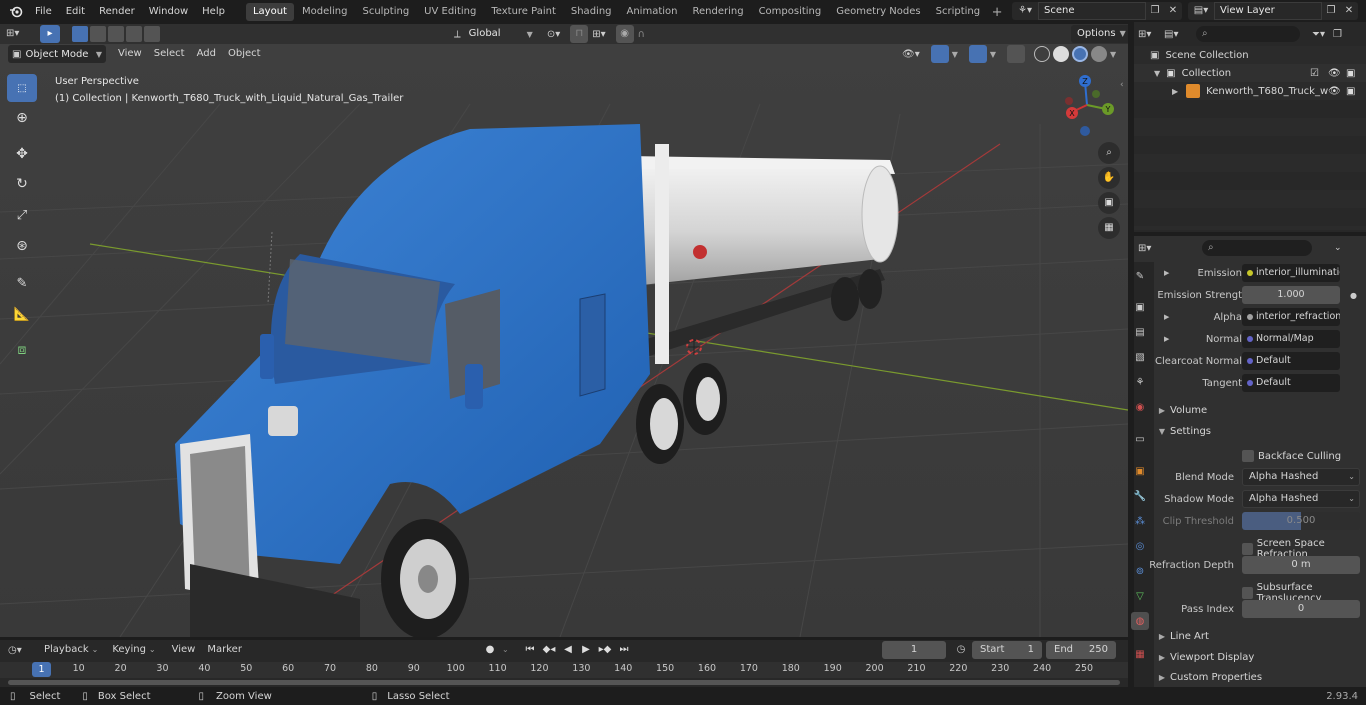  What do you see at coordinates (1301, 521) in the screenshot?
I see `clip-threshold-slider: 0.500` at bounding box center [1301, 521].